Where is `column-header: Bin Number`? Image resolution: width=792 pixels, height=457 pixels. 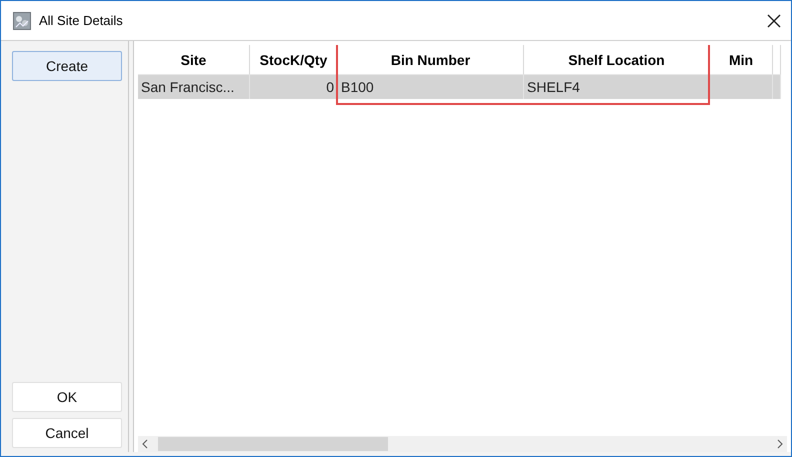 column-header: Bin Number is located at coordinates (431, 60).